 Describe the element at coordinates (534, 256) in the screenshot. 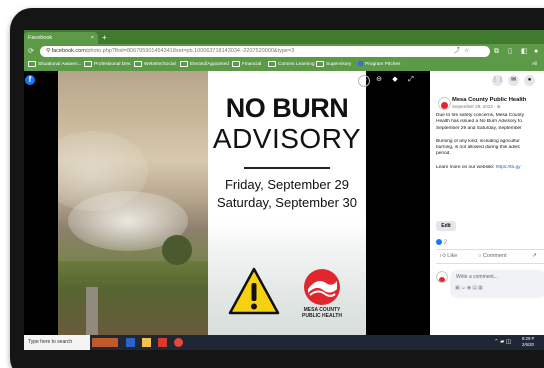

I see `share-icon: ↗` at that location.